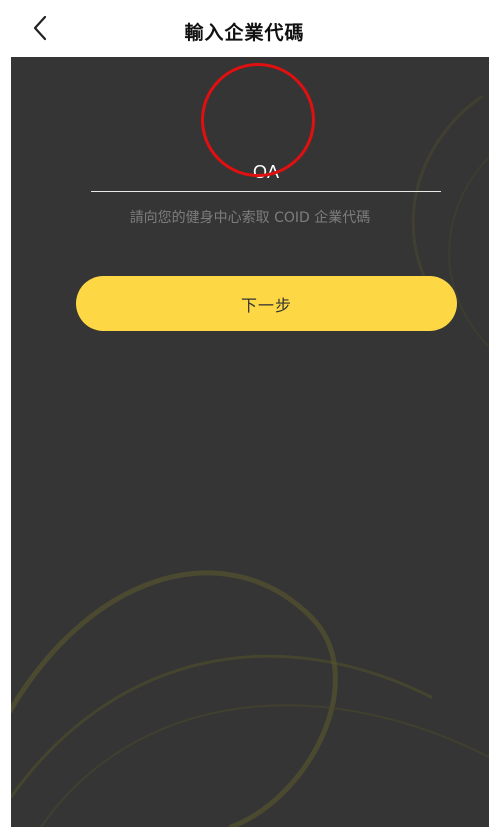 The width and height of the screenshot is (489, 827). What do you see at coordinates (250, 218) in the screenshot?
I see `company-code-hint: 請向您的健身中心索取 COID 企業代碼` at bounding box center [250, 218].